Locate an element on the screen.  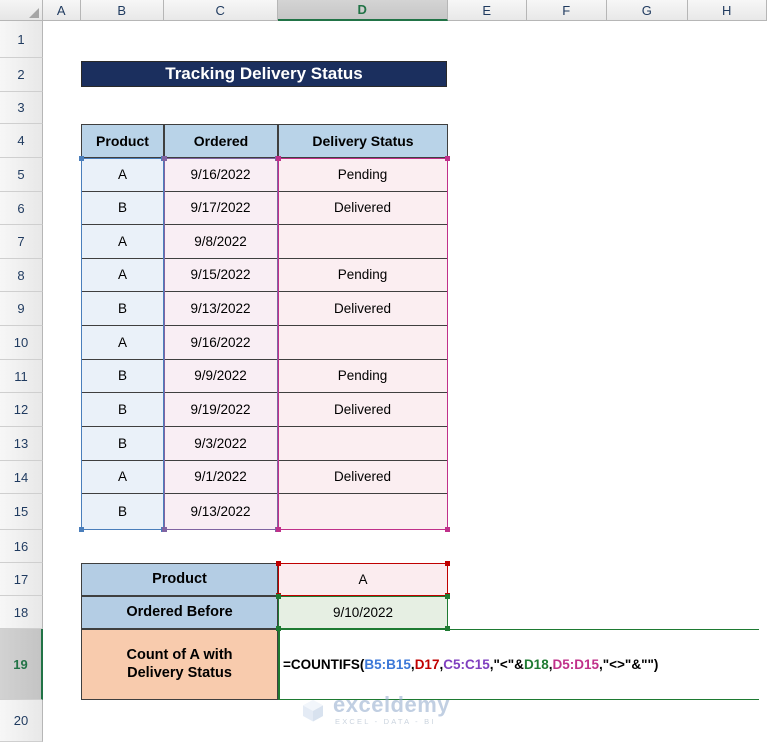
table-cell-ordered: 9/17/2022 is located at coordinates (221, 208).